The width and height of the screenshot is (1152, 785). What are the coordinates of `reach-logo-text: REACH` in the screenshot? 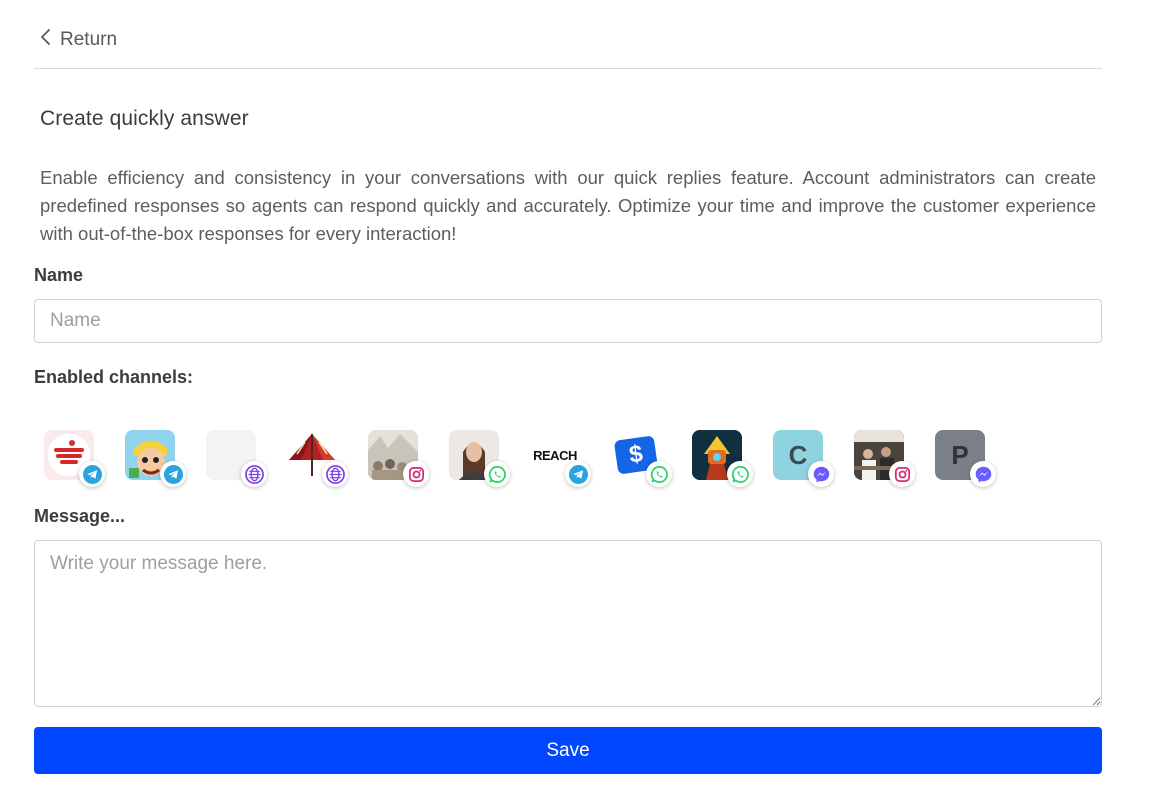 It's located at (555, 455).